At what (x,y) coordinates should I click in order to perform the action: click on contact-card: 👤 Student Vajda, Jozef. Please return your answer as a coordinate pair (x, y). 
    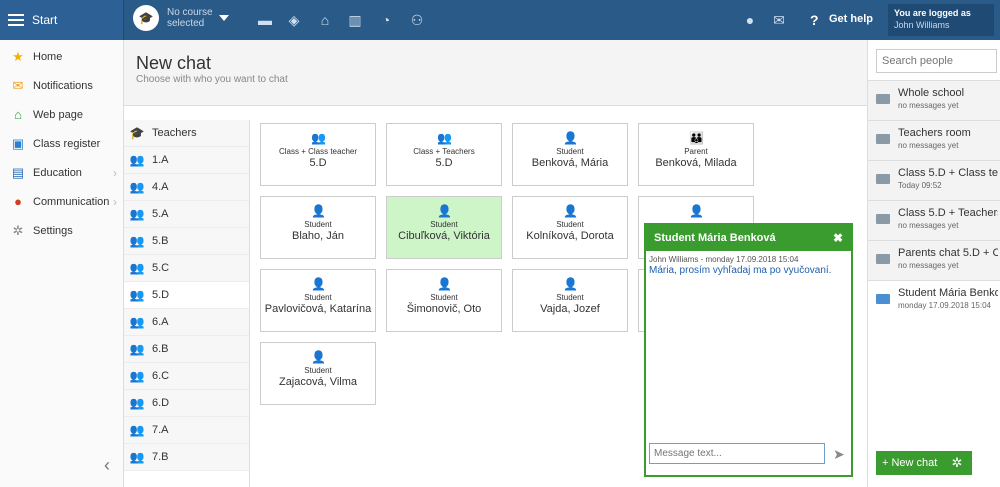
    Looking at the image, I should click on (570, 300).